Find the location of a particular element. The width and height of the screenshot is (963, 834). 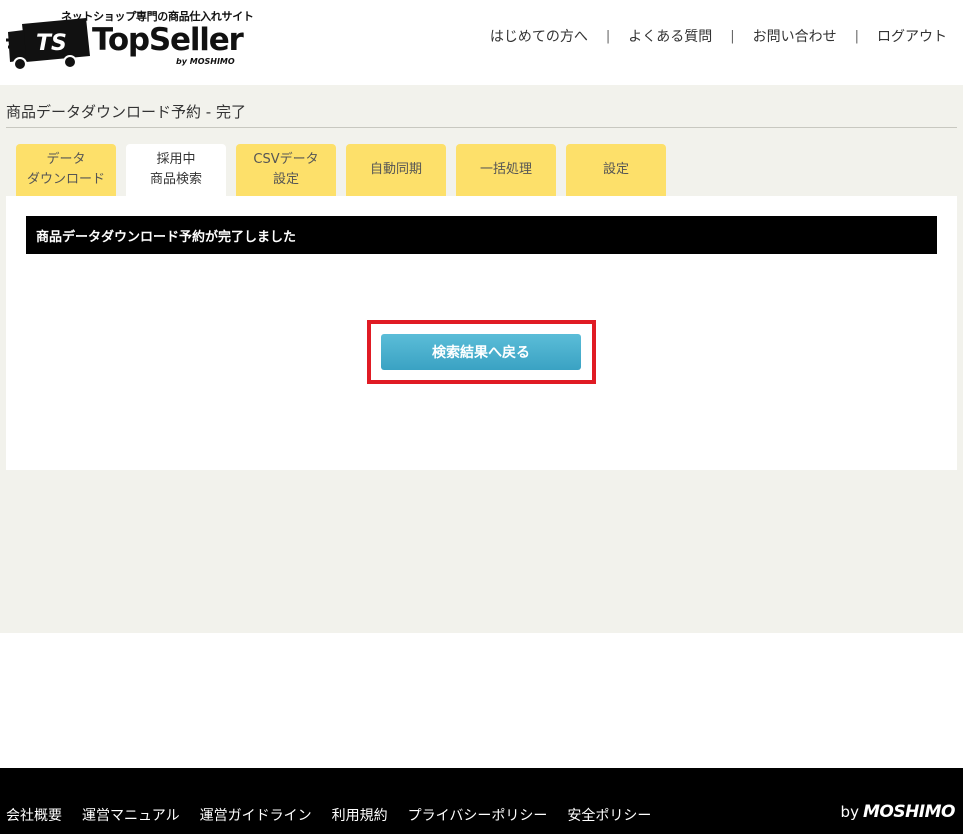

brand-by: by is located at coordinates (849, 812).